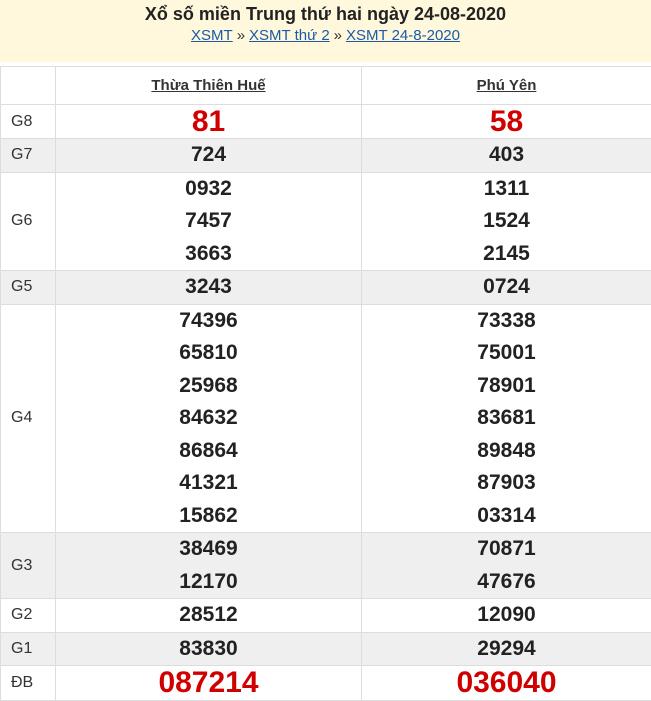 This screenshot has height=701, width=651. I want to click on result-cell-phu-yen: 29294, so click(506, 649).